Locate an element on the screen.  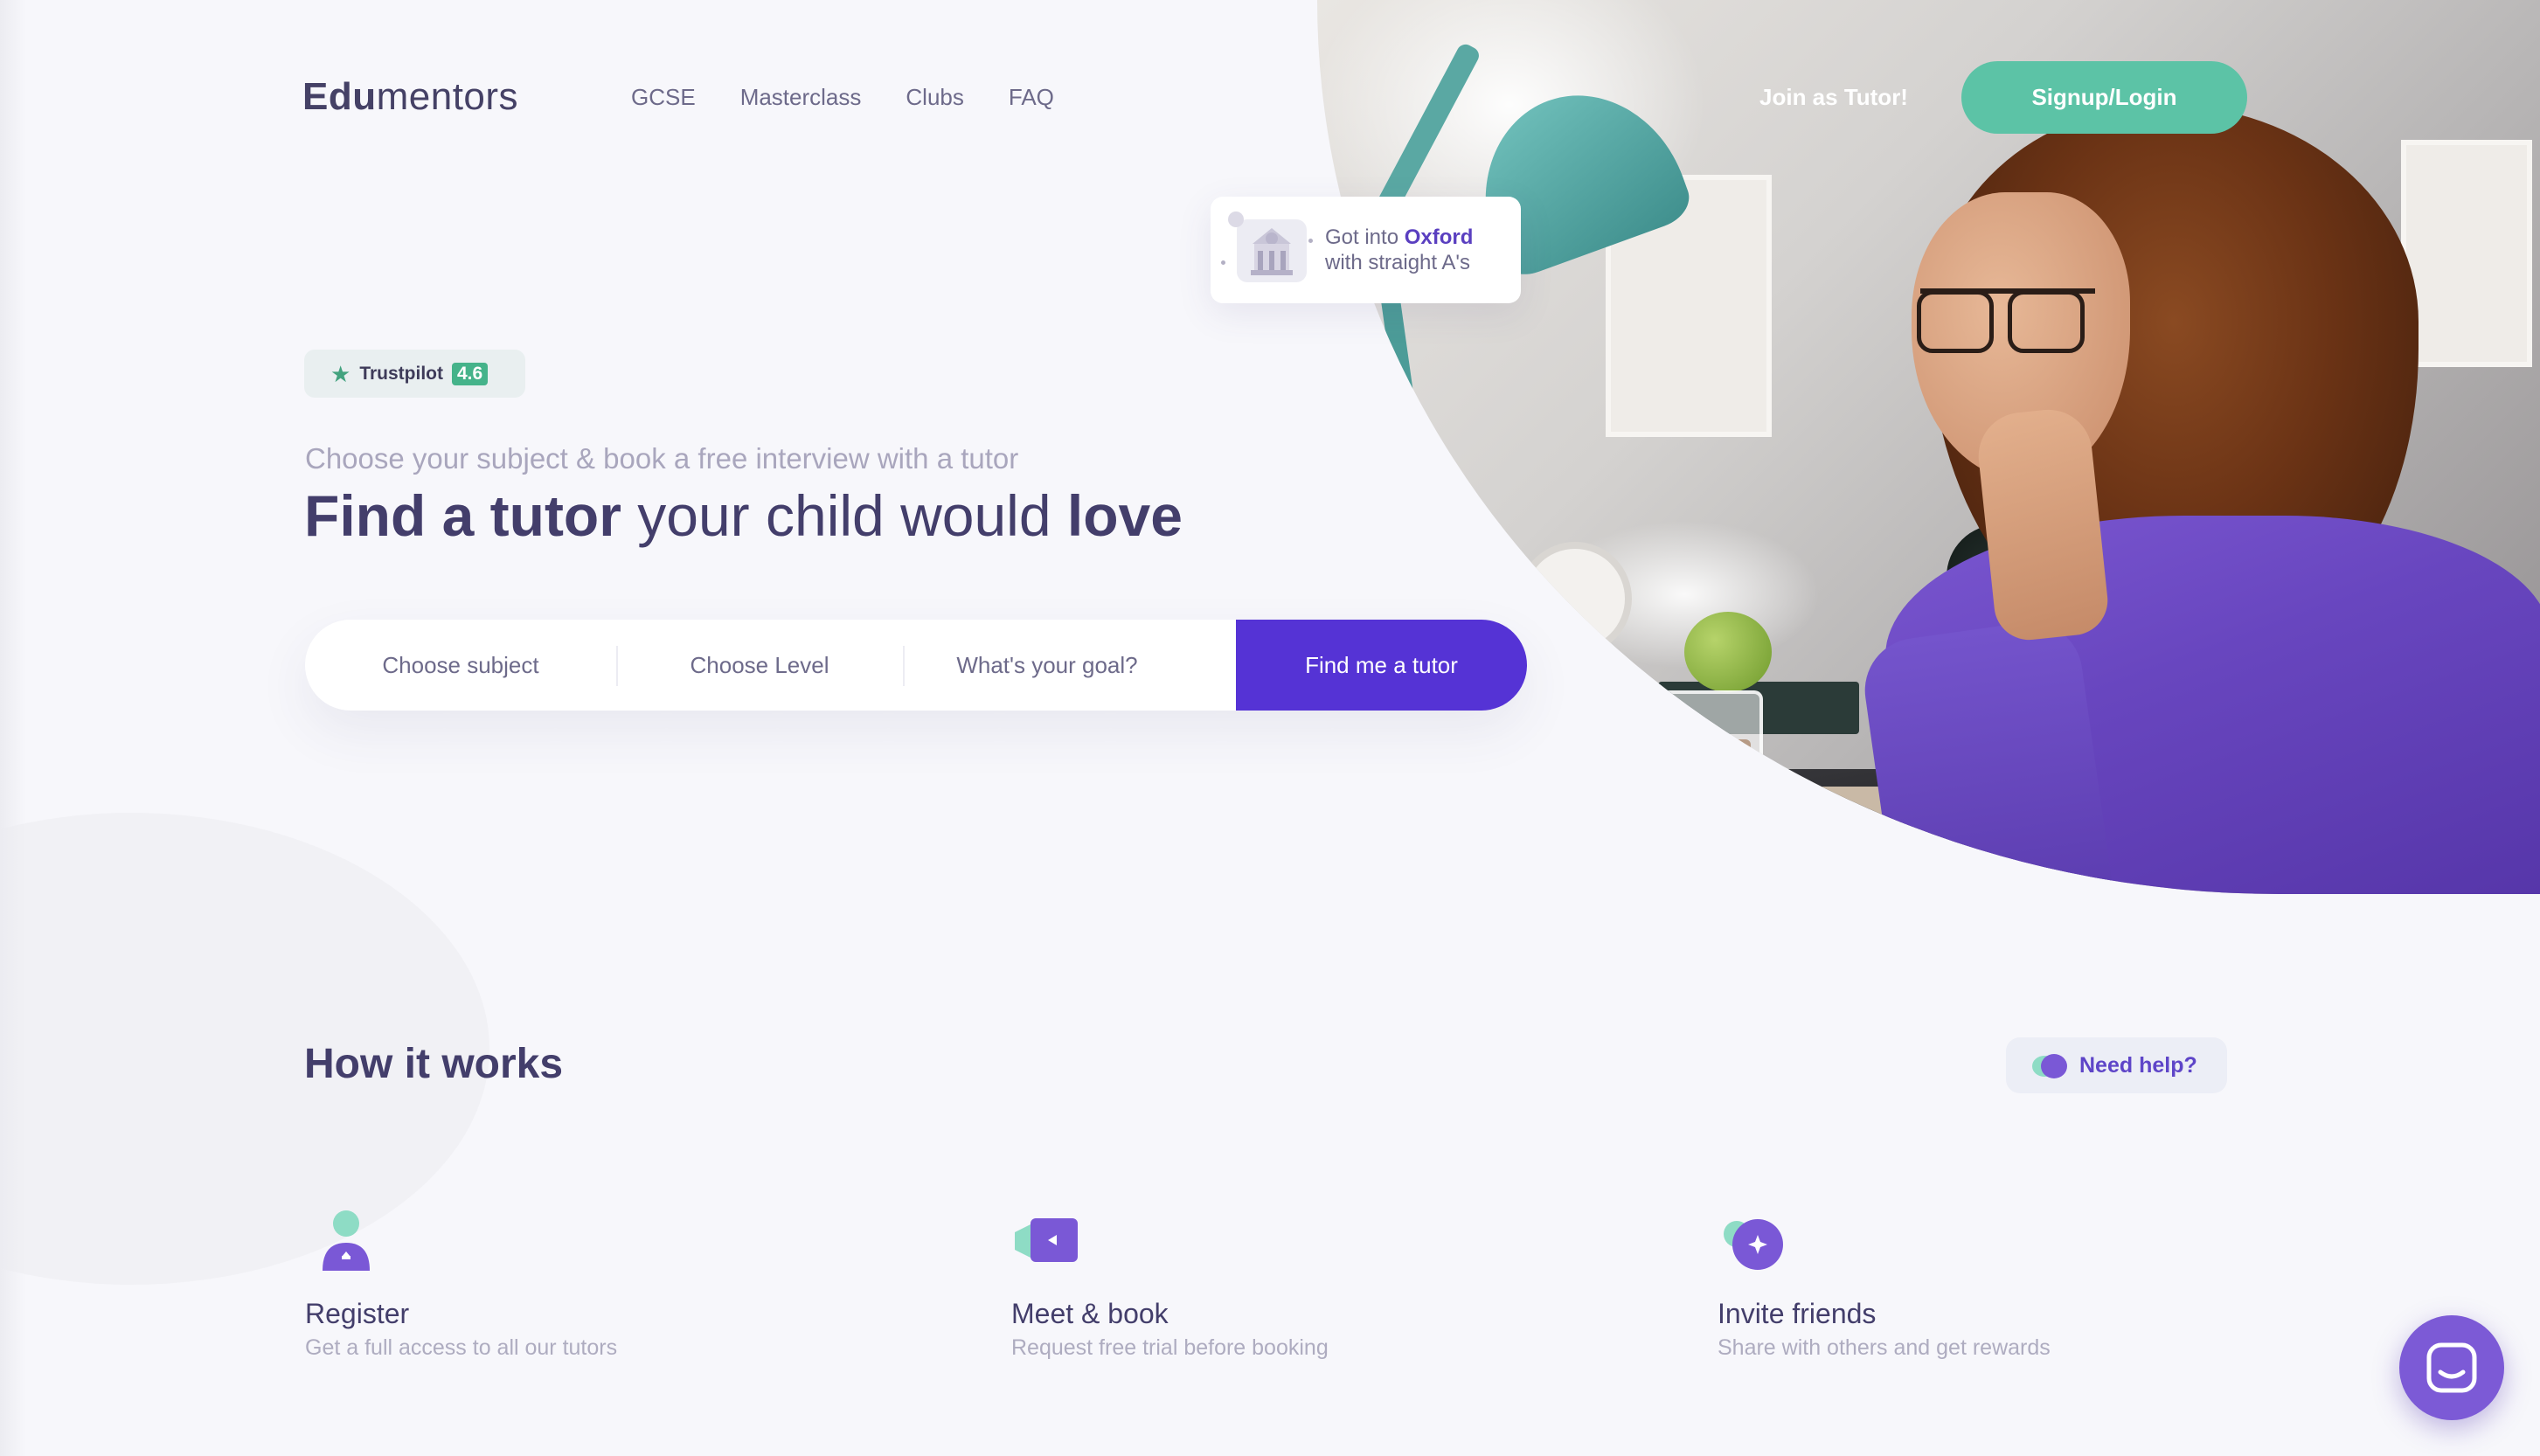
how-it-works-title: How it works is located at coordinates (434, 1064).